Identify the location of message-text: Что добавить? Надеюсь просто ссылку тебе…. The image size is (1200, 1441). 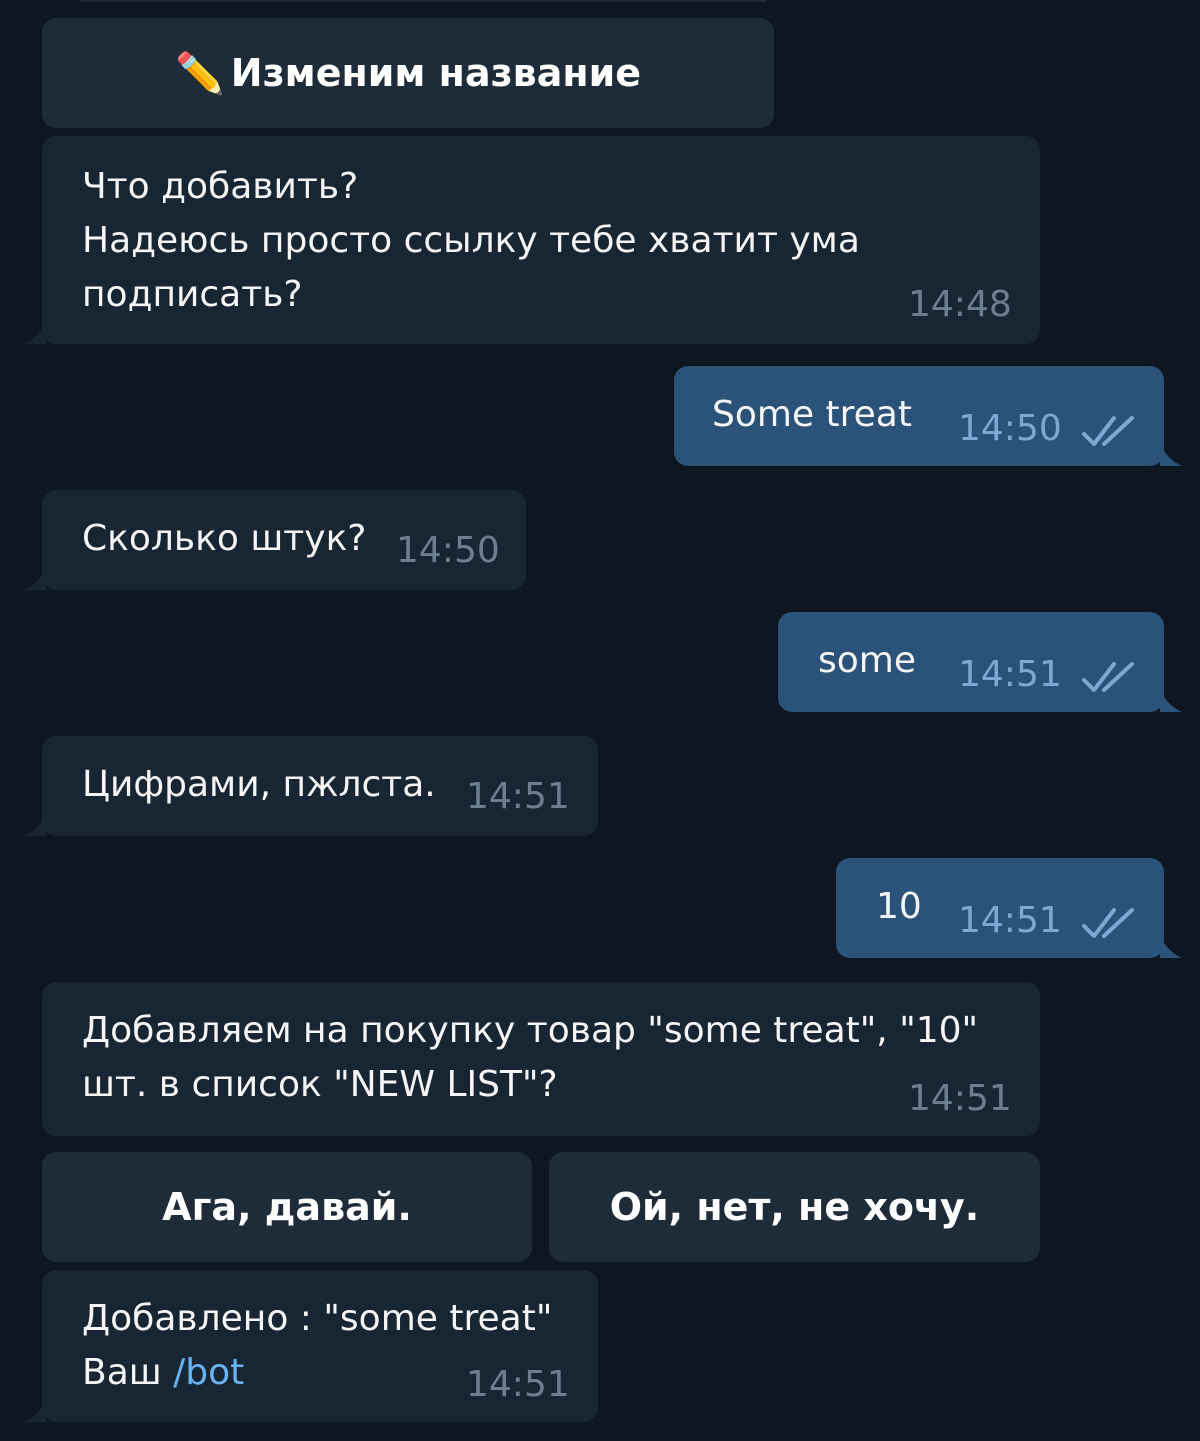
(471, 240).